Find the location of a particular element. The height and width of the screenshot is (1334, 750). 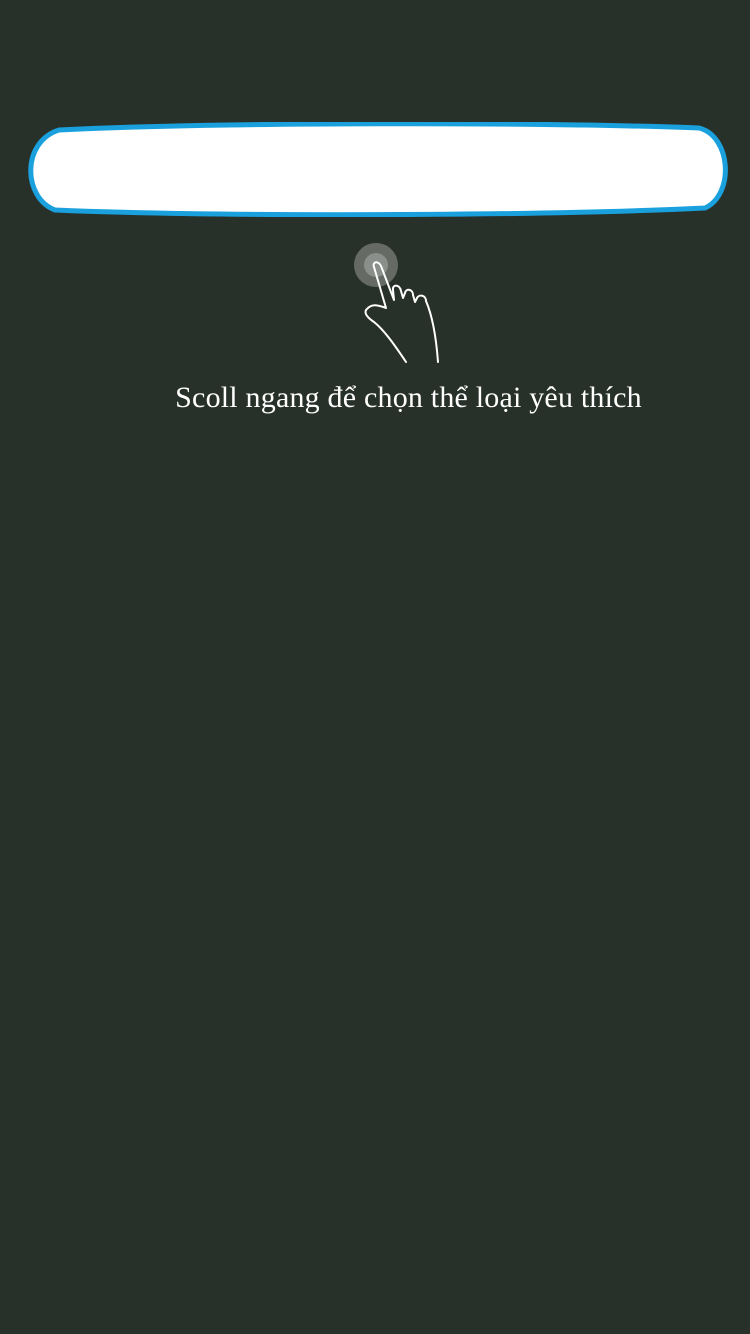

genre-scroller-highlight is located at coordinates (376, 169).